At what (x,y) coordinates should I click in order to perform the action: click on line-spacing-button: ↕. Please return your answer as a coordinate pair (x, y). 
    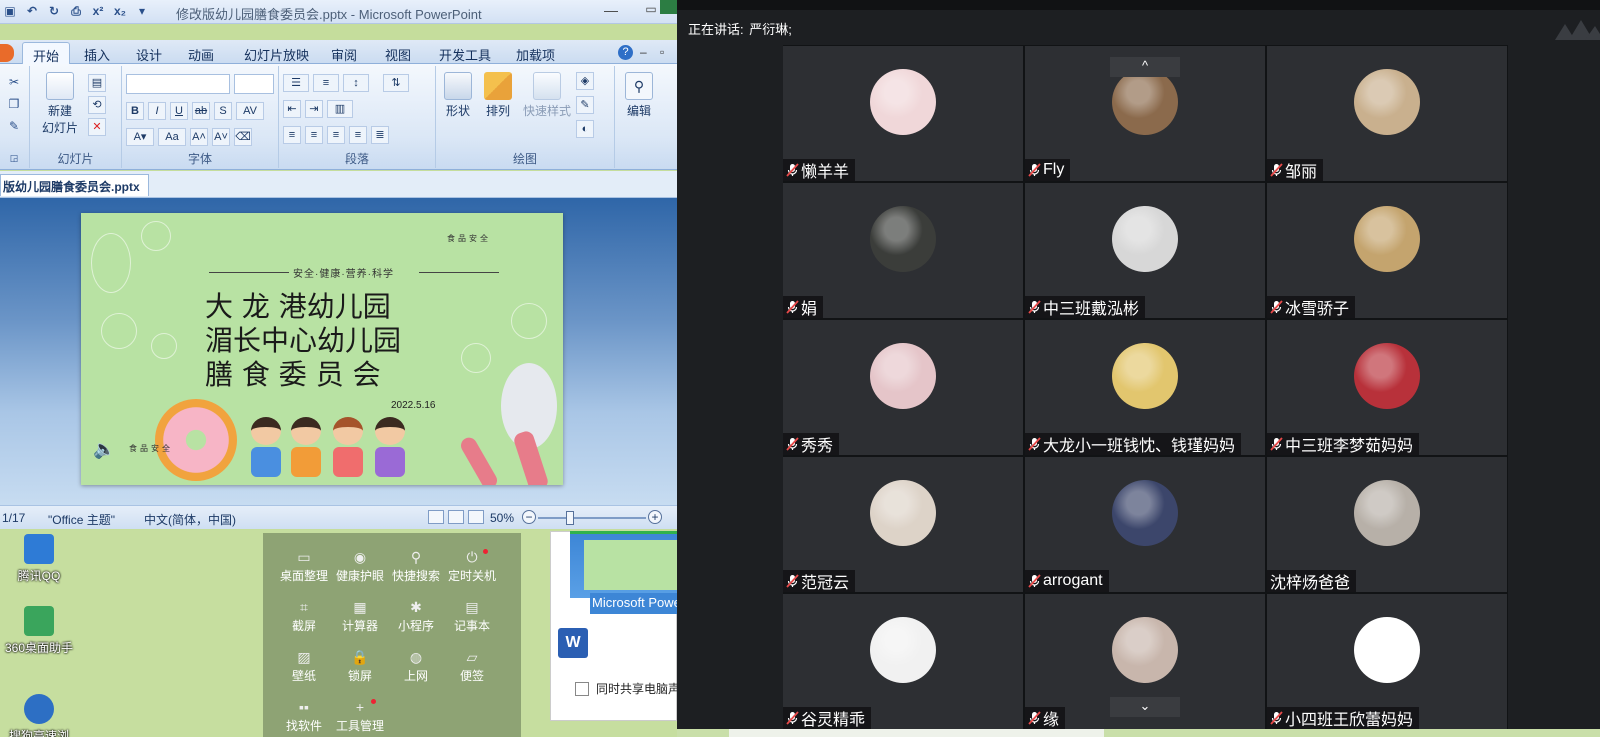
    Looking at the image, I should click on (356, 83).